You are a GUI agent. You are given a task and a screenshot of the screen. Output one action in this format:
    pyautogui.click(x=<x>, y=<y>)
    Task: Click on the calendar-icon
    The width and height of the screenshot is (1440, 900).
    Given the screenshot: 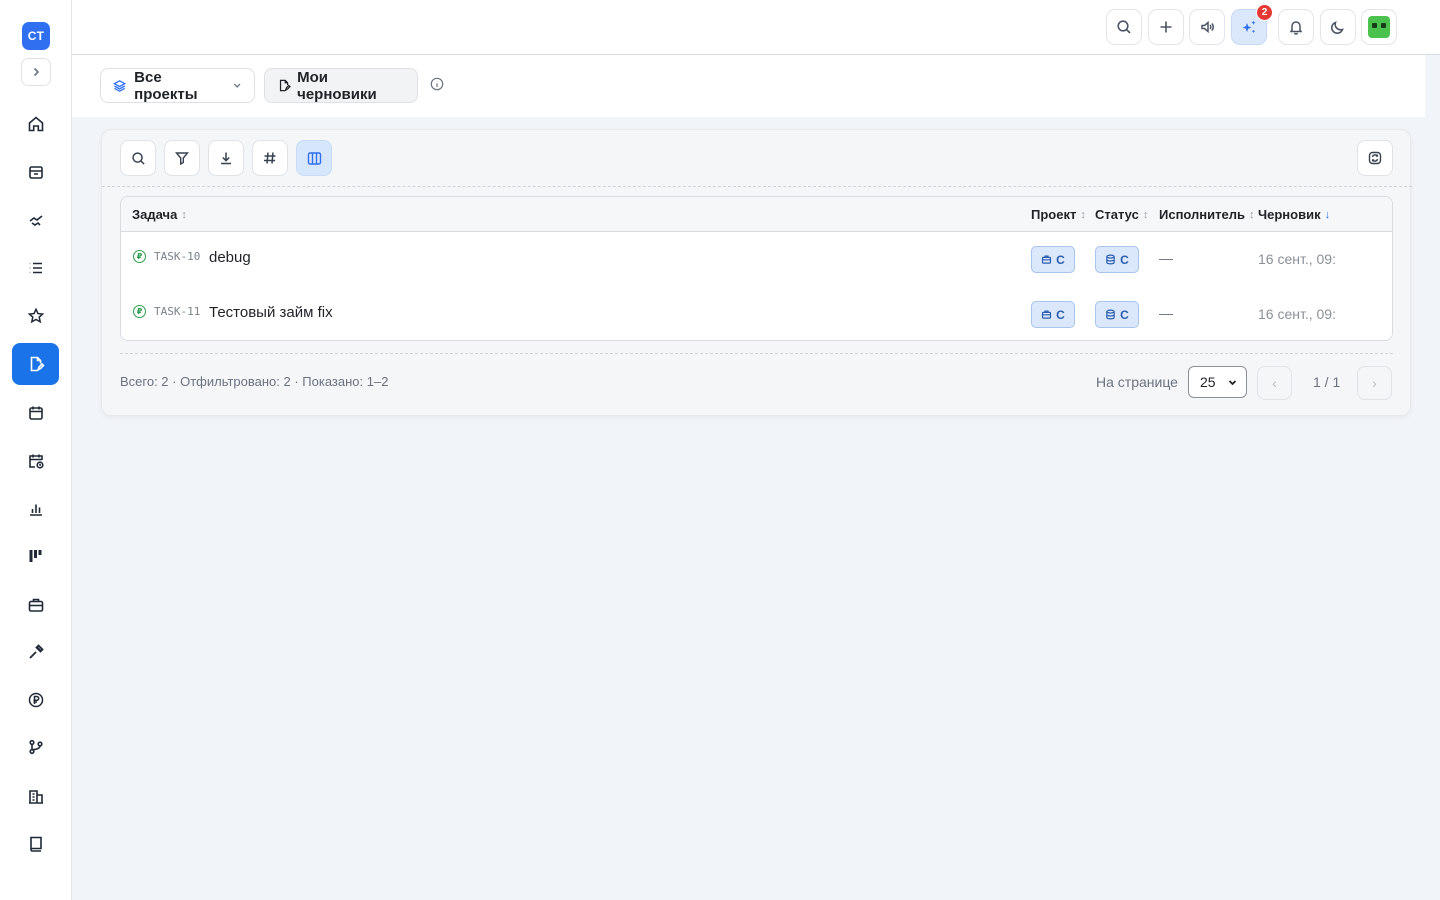 What is the action you would take?
    pyautogui.click(x=35, y=413)
    